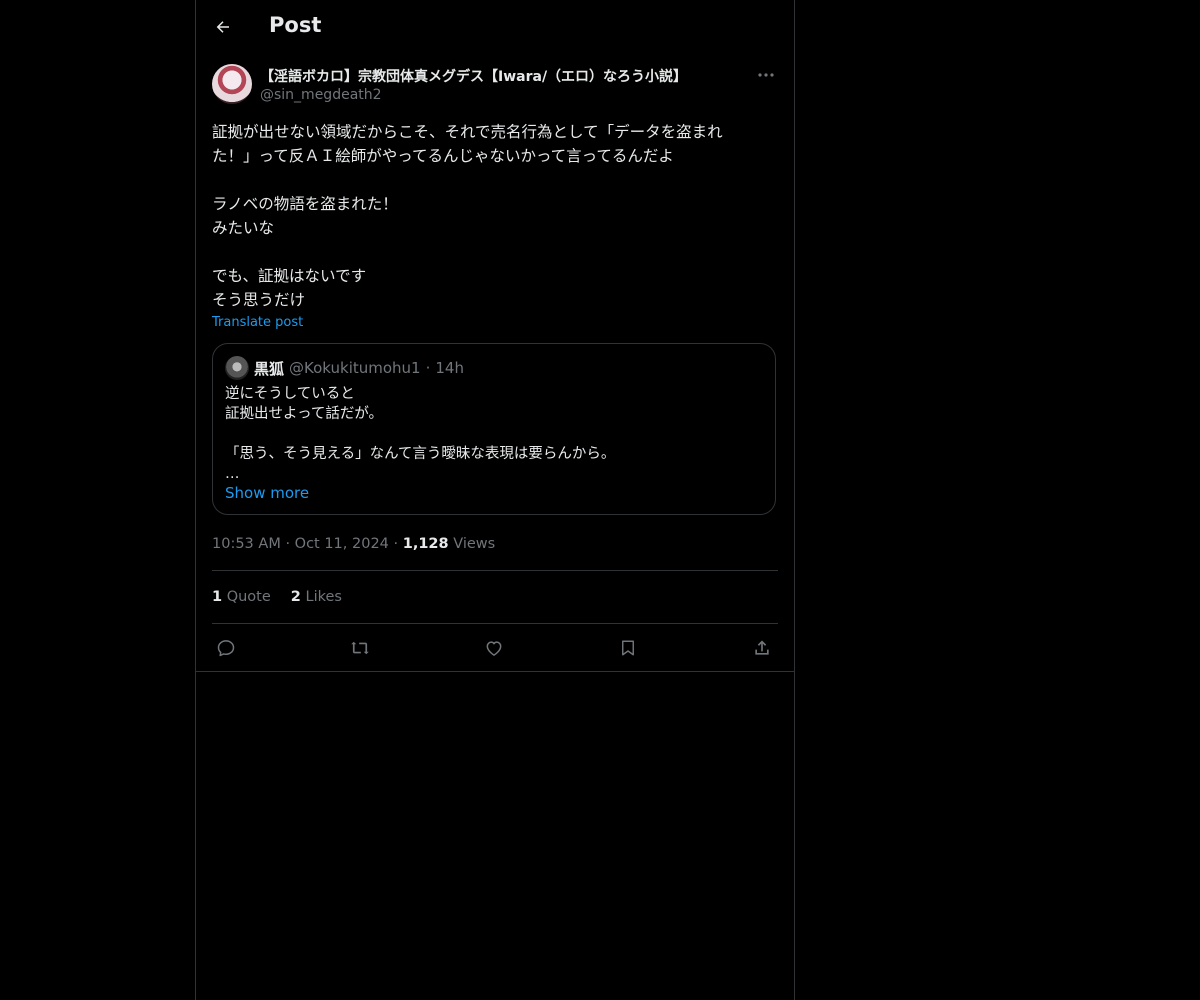 This screenshot has width=1200, height=1000. I want to click on likes-label: Likes, so click(323, 597).